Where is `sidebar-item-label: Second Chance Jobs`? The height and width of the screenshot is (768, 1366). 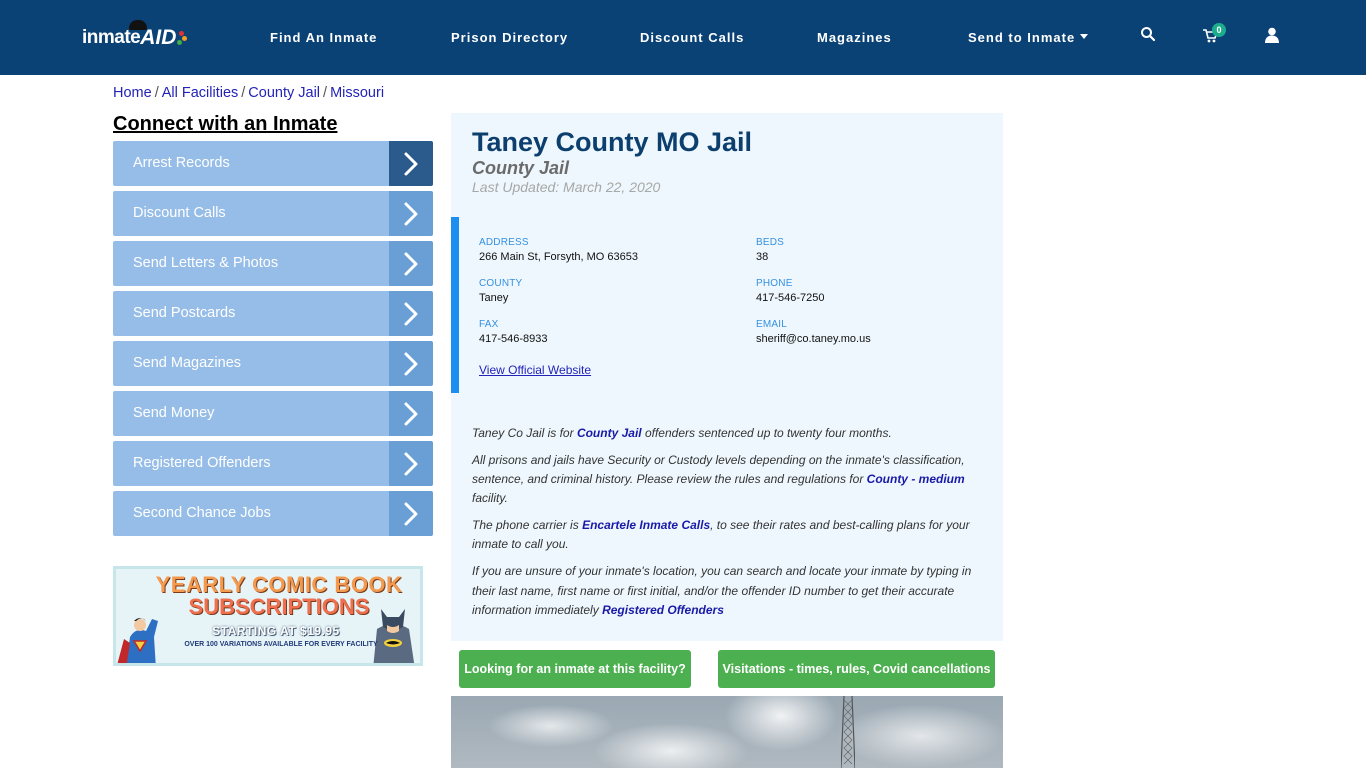
sidebar-item-label: Second Chance Jobs is located at coordinates (251, 513).